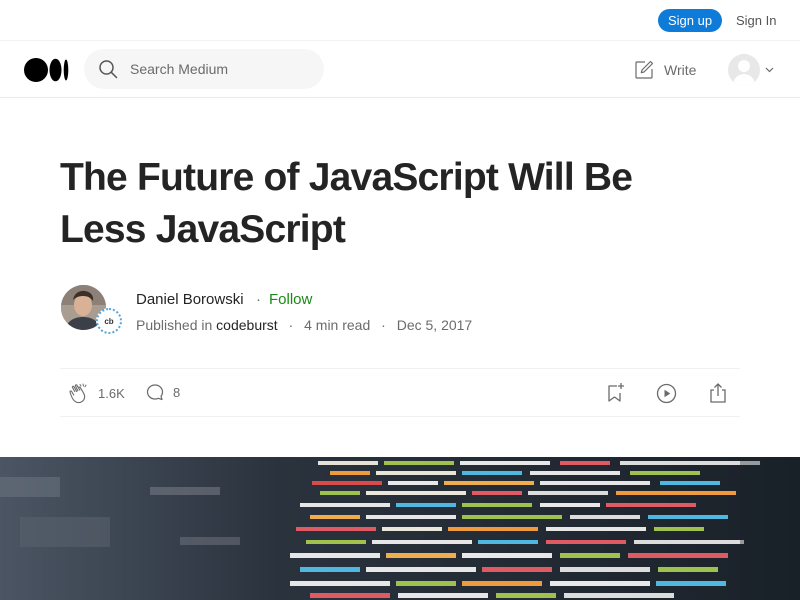 Image resolution: width=800 pixels, height=600 pixels. I want to click on action-bar: 1.6K 8, so click(400, 392).